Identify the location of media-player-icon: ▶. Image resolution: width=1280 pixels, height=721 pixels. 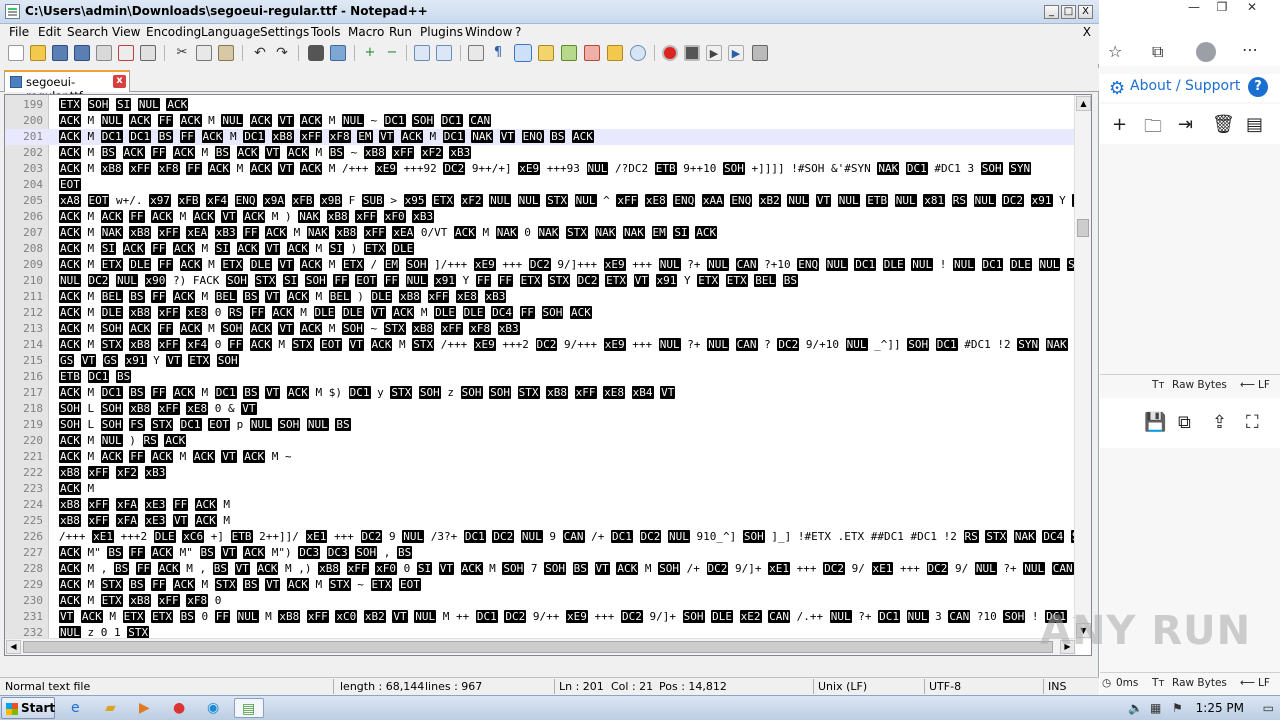
(147, 708).